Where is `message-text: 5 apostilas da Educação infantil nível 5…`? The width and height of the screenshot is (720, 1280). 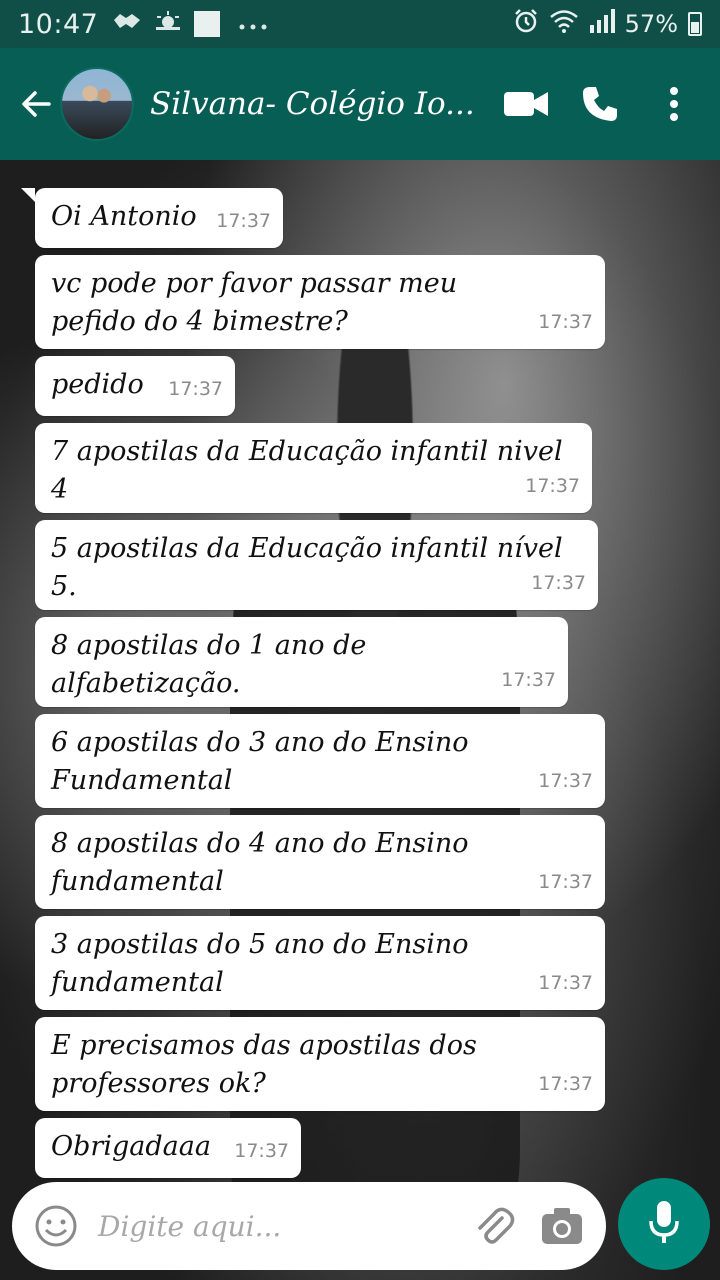 message-text: 5 apostilas da Educação infantil nível 5… is located at coordinates (307, 567).